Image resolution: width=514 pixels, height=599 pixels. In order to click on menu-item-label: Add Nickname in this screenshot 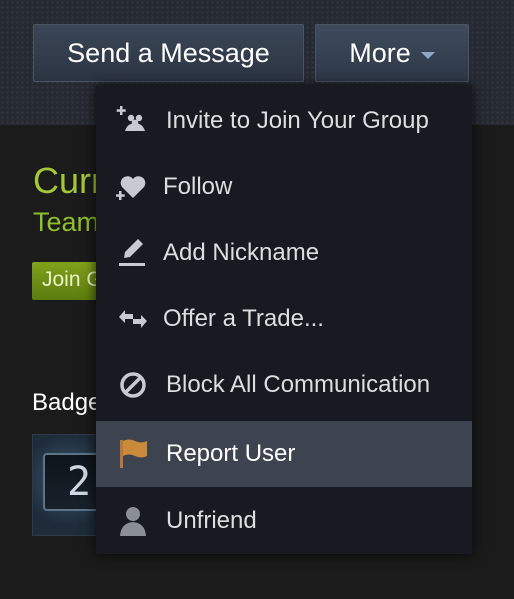, I will do `click(241, 252)`.